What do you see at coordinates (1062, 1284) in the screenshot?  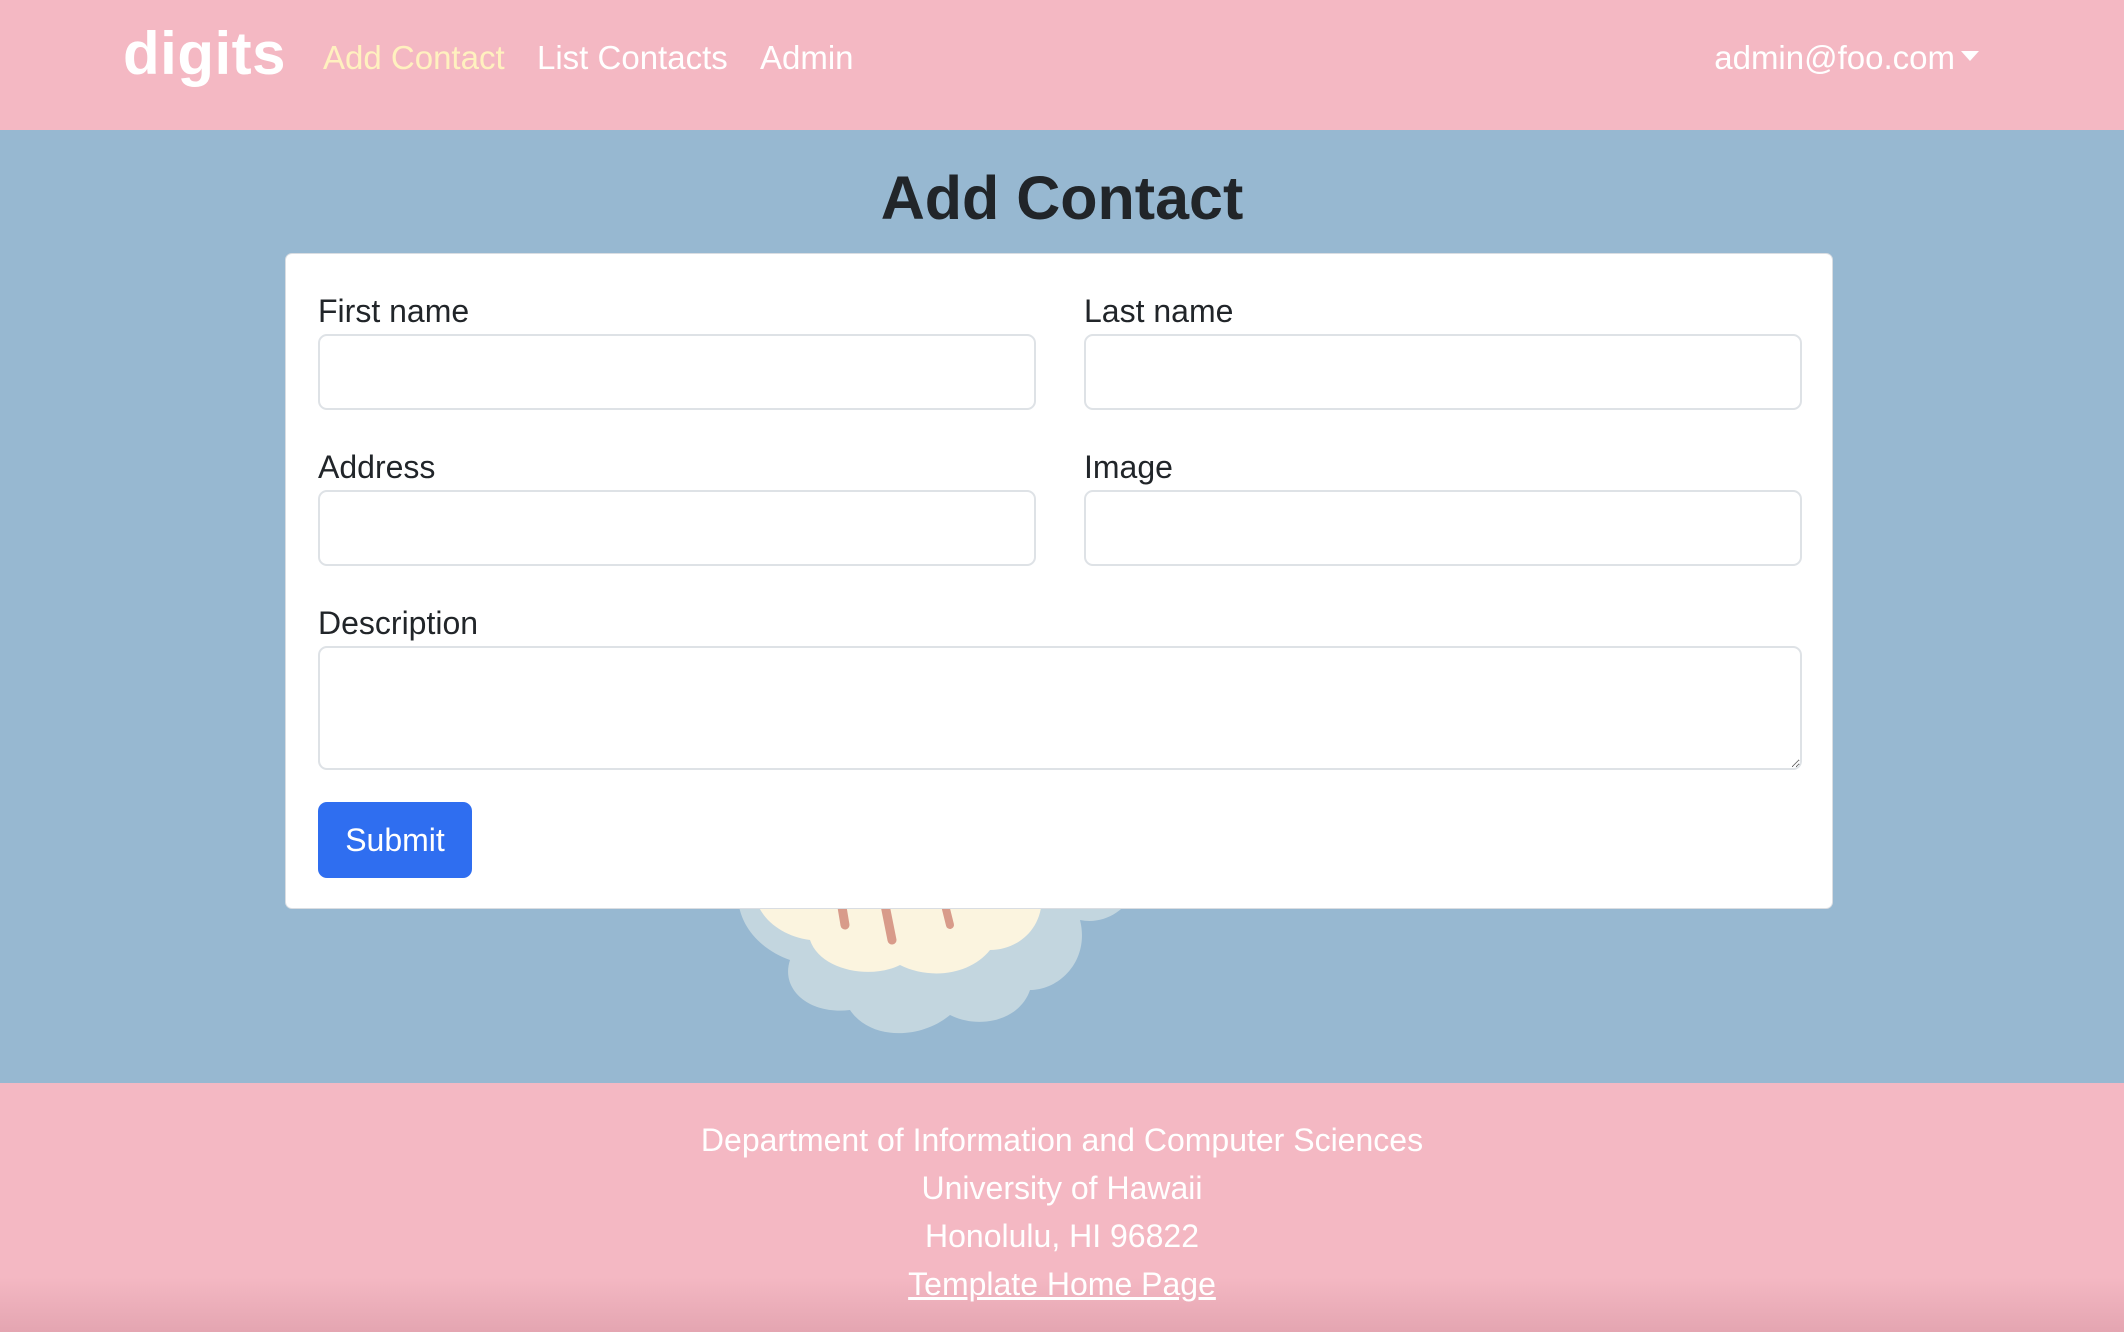 I see `template-home-link: Template Home Page` at bounding box center [1062, 1284].